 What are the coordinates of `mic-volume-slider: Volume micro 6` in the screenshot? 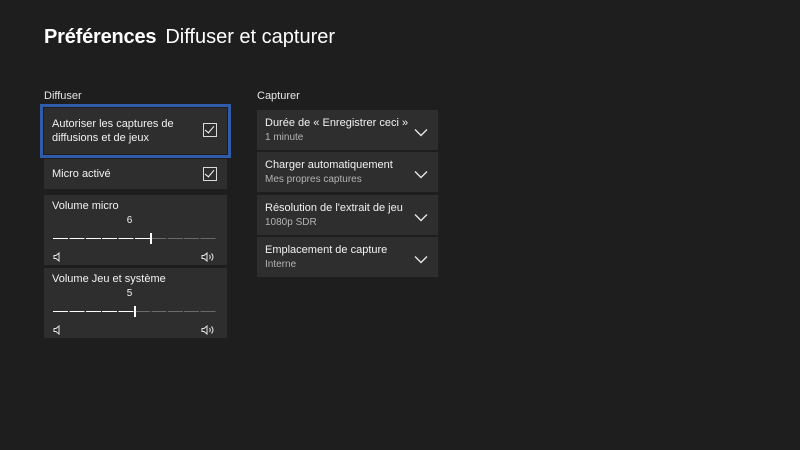 It's located at (135, 230).